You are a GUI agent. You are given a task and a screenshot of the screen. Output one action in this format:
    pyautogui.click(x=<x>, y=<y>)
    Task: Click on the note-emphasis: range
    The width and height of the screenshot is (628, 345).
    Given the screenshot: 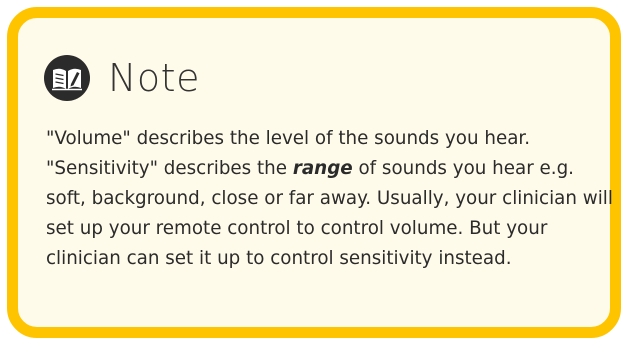 What is the action you would take?
    pyautogui.click(x=322, y=168)
    